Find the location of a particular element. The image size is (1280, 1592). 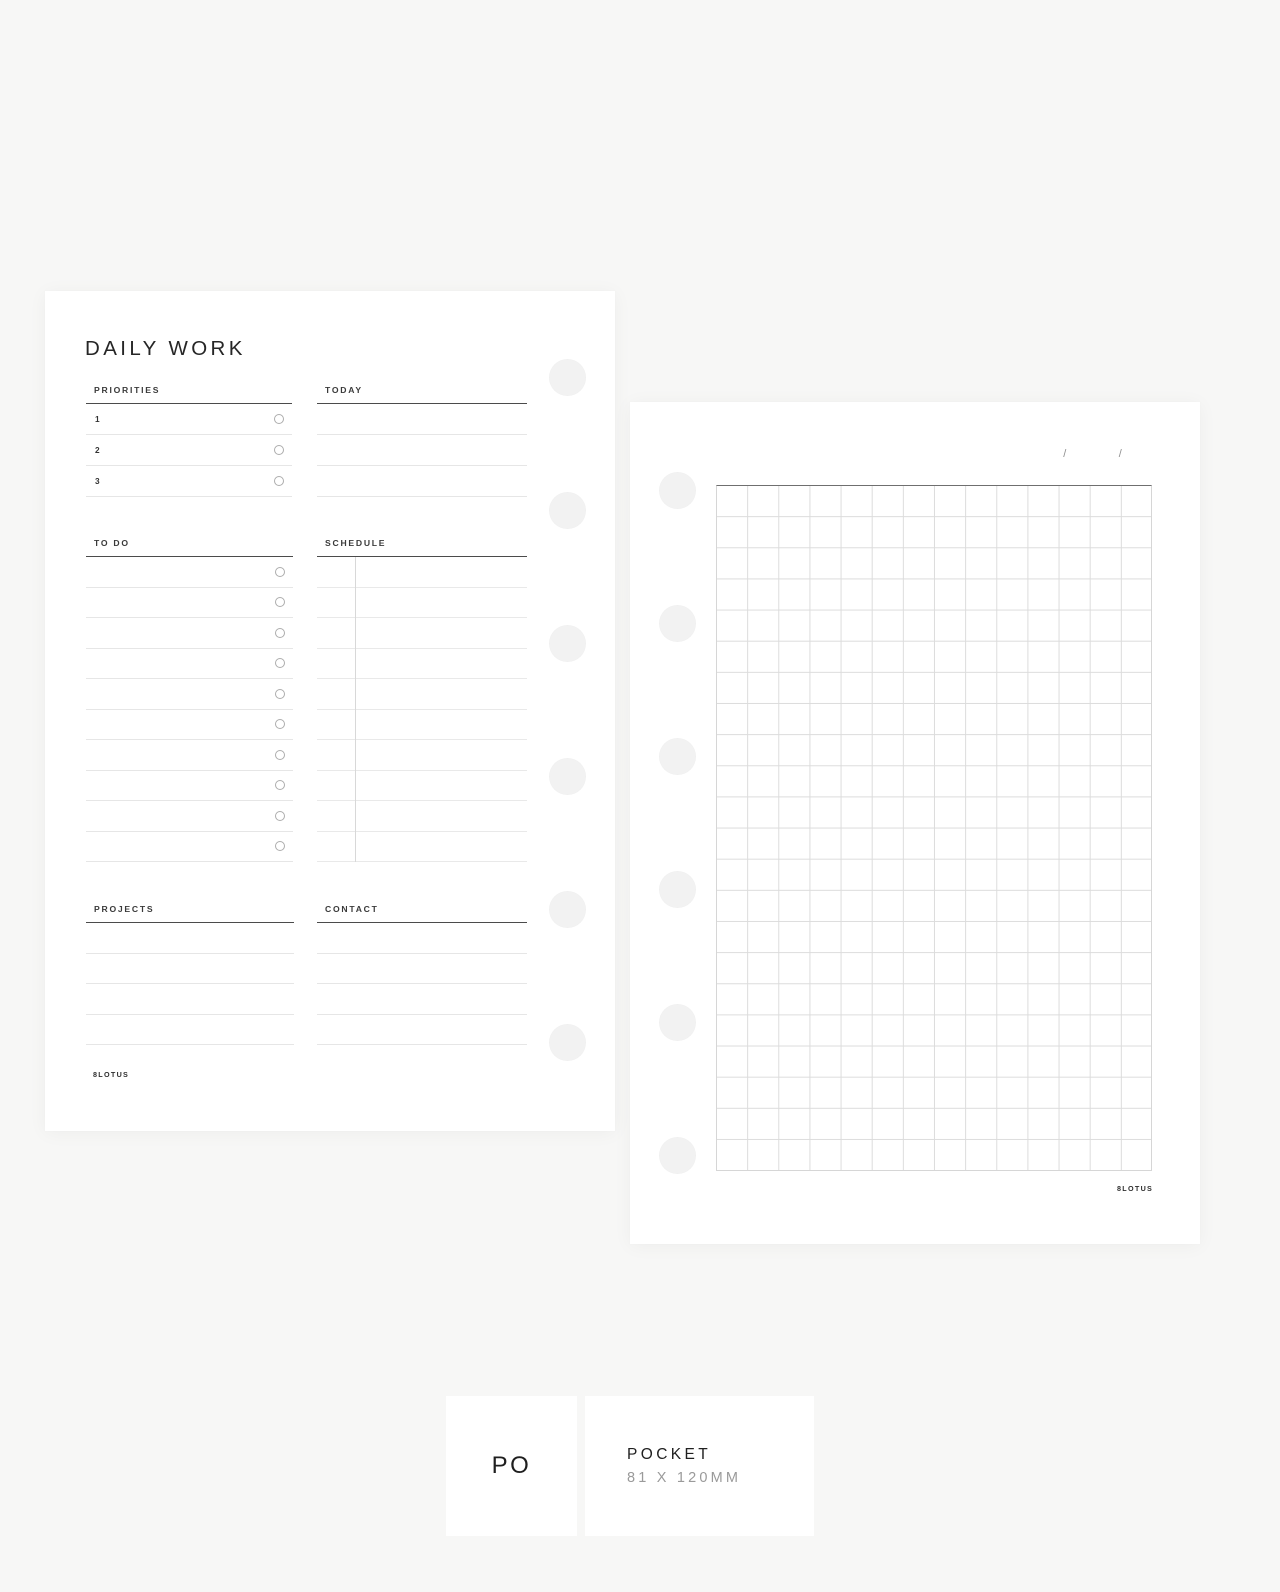

section-schedule: SCHEDULE is located at coordinates (422, 700).